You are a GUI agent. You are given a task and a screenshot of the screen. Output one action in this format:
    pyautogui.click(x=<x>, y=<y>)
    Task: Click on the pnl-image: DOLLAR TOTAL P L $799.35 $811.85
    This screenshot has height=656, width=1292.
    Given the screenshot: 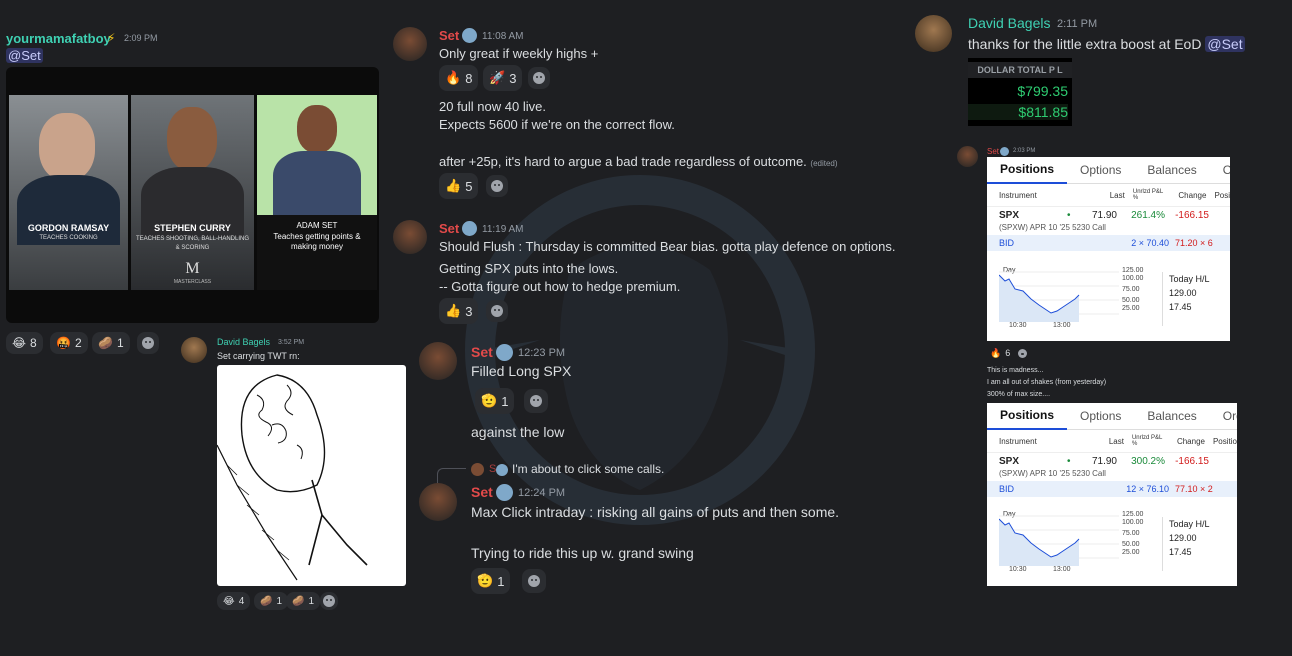 What is the action you would take?
    pyautogui.click(x=1020, y=92)
    